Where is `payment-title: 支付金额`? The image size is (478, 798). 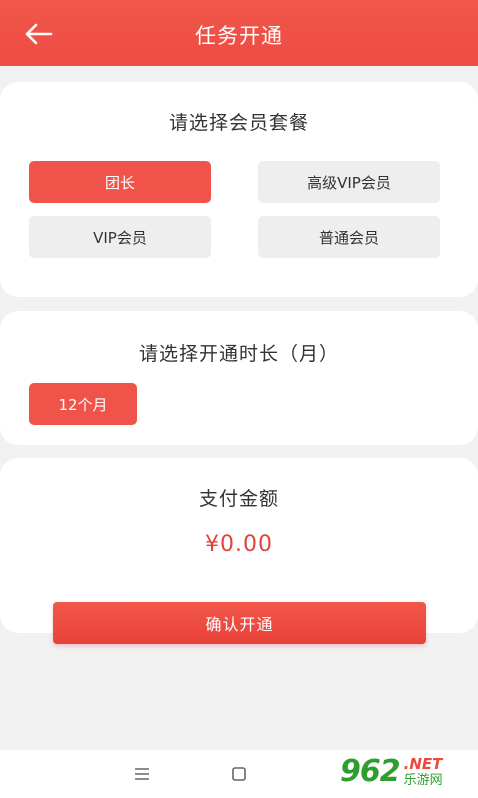
payment-title: 支付金额 is located at coordinates (238, 499).